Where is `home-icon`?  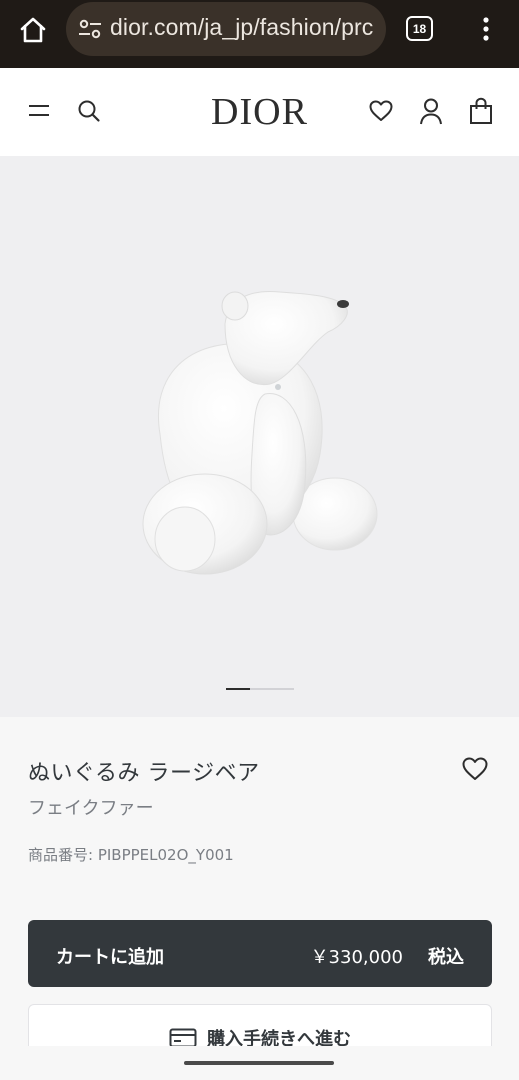
home-icon is located at coordinates (33, 30).